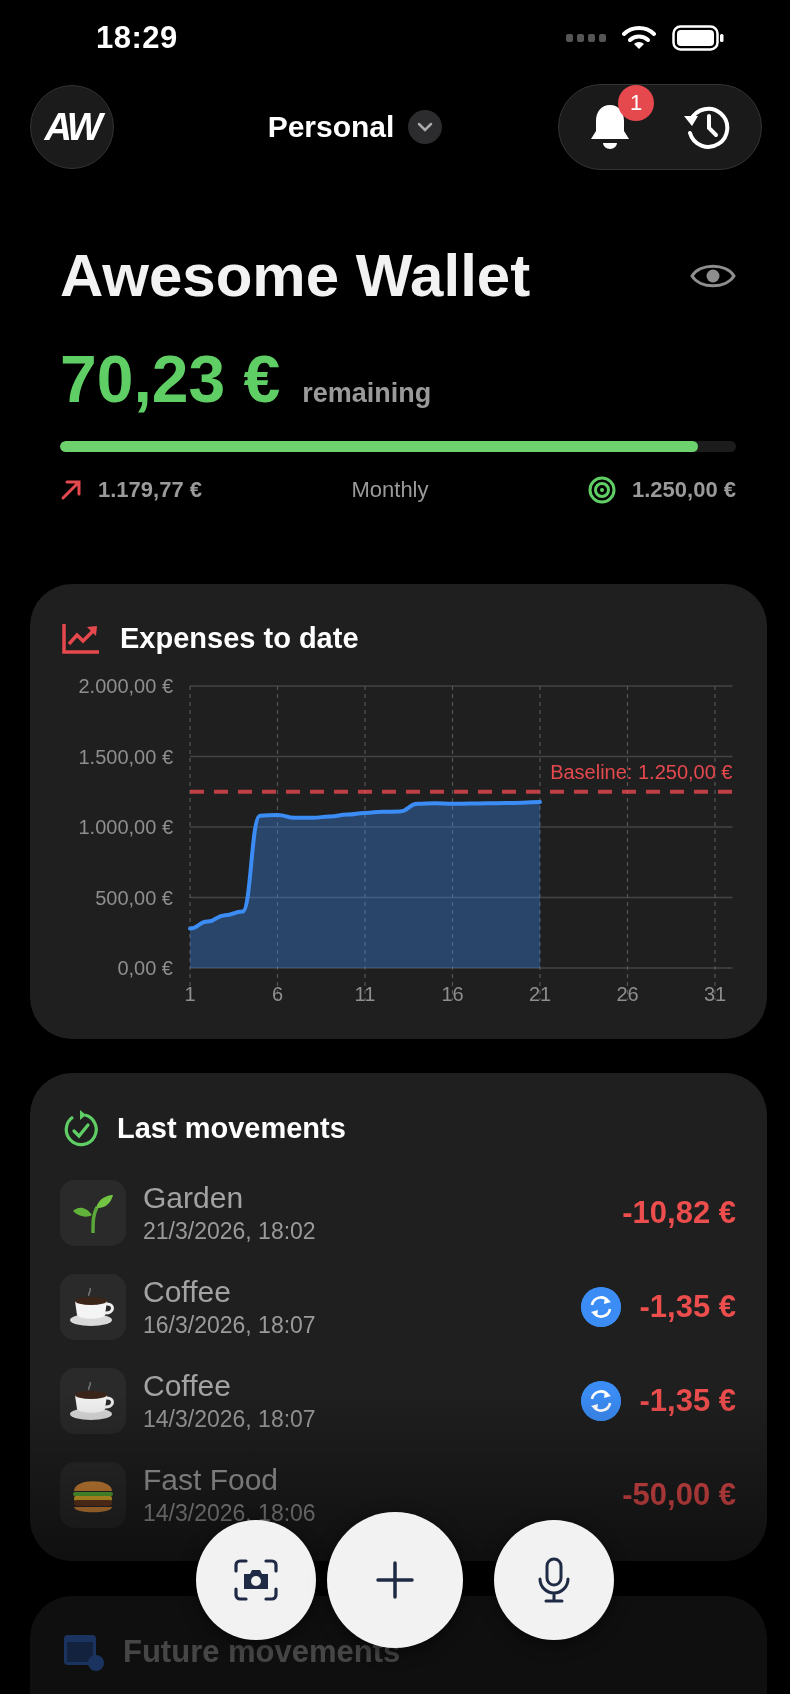  What do you see at coordinates (230, 1231) in the screenshot?
I see `movement-date: 21/3/2026, 18:02` at bounding box center [230, 1231].